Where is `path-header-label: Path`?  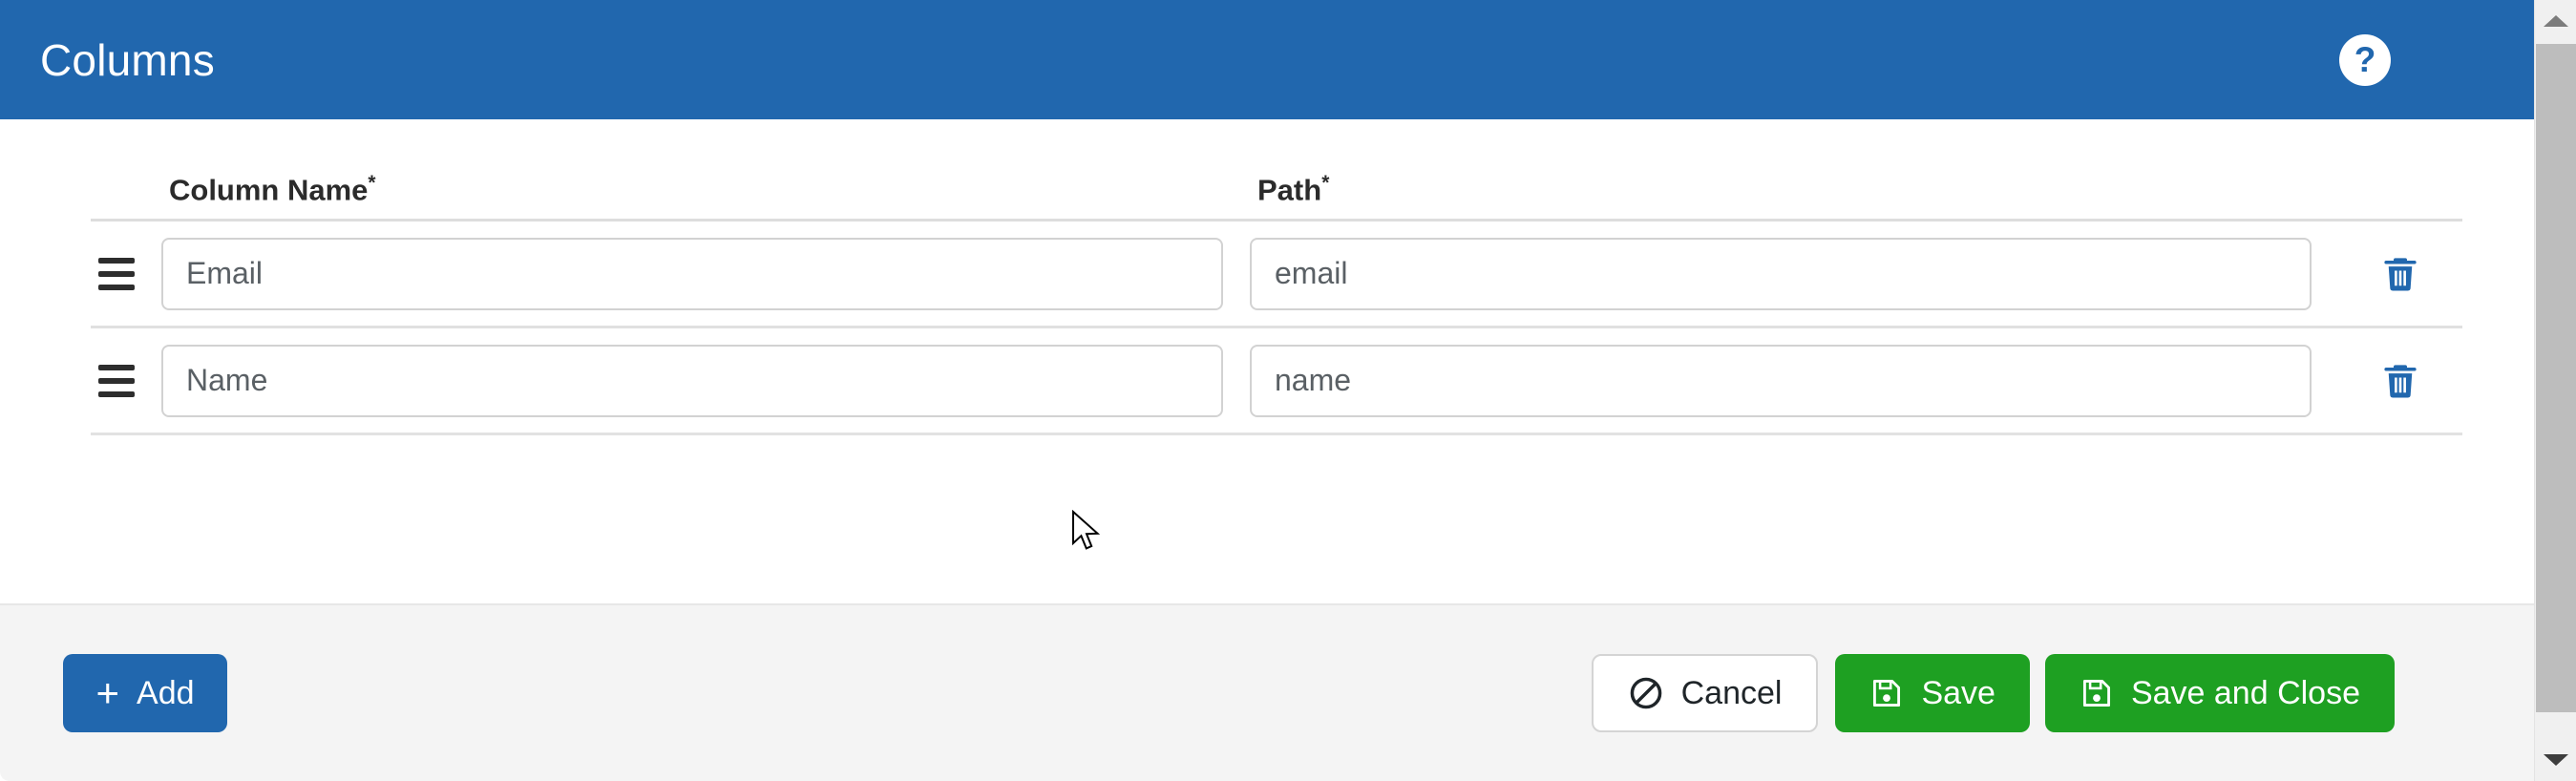 path-header-label: Path is located at coordinates (1289, 189).